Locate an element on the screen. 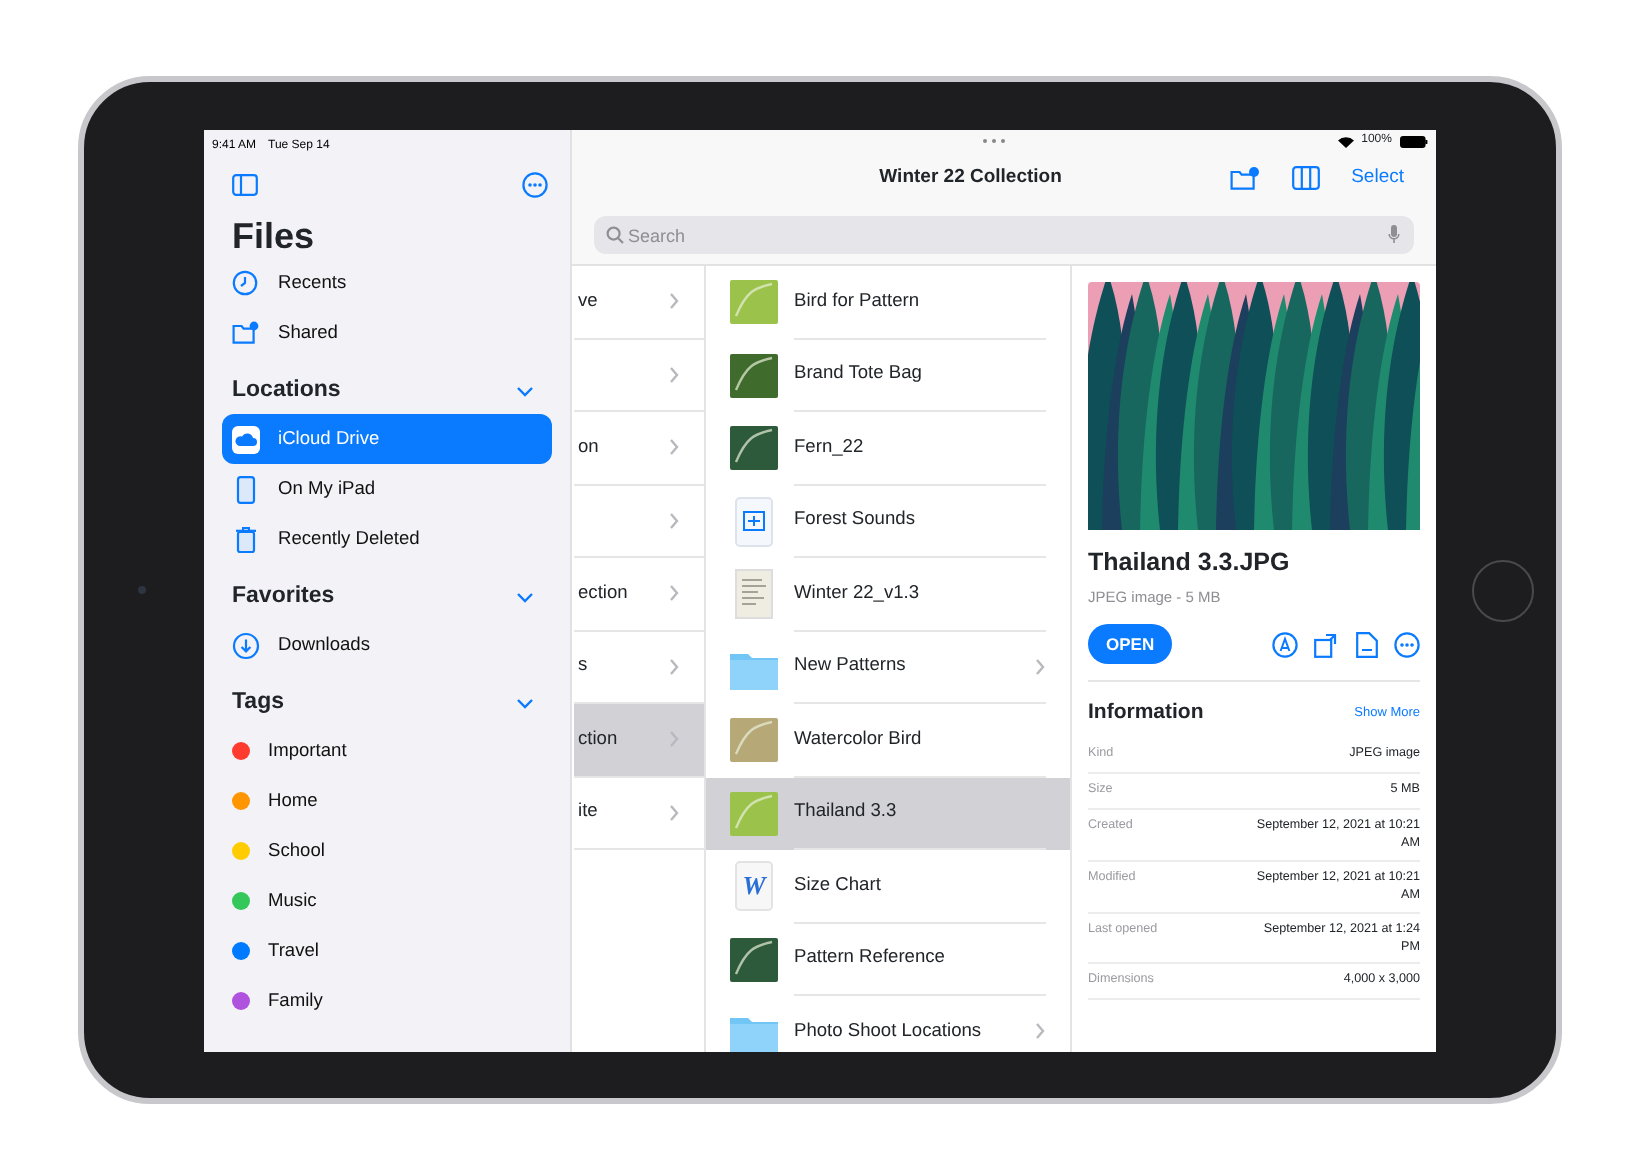 Image resolution: width=1640 pixels, height=1176 pixels. file-row: Pattern Reference is located at coordinates (888, 959).